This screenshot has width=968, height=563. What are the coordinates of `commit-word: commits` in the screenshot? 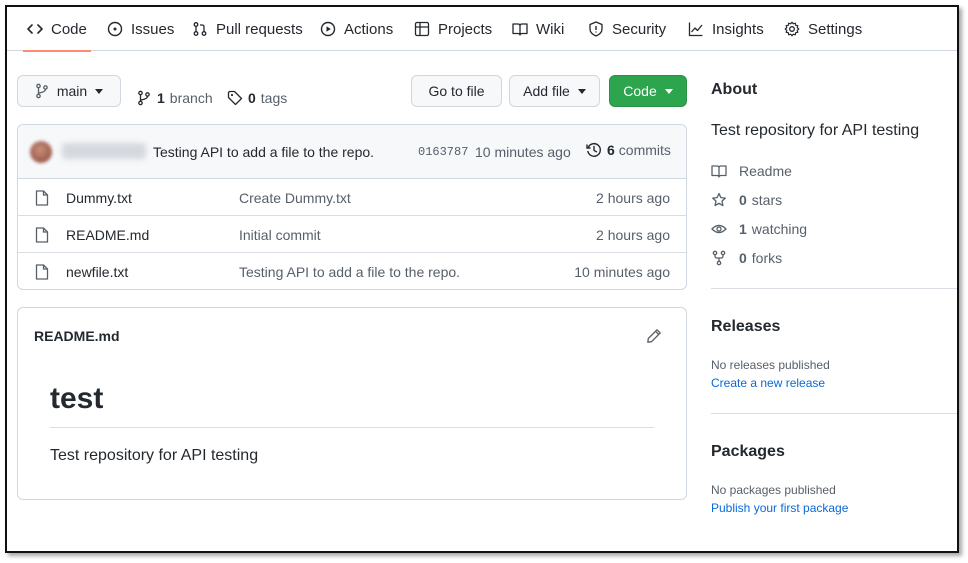 It's located at (644, 150).